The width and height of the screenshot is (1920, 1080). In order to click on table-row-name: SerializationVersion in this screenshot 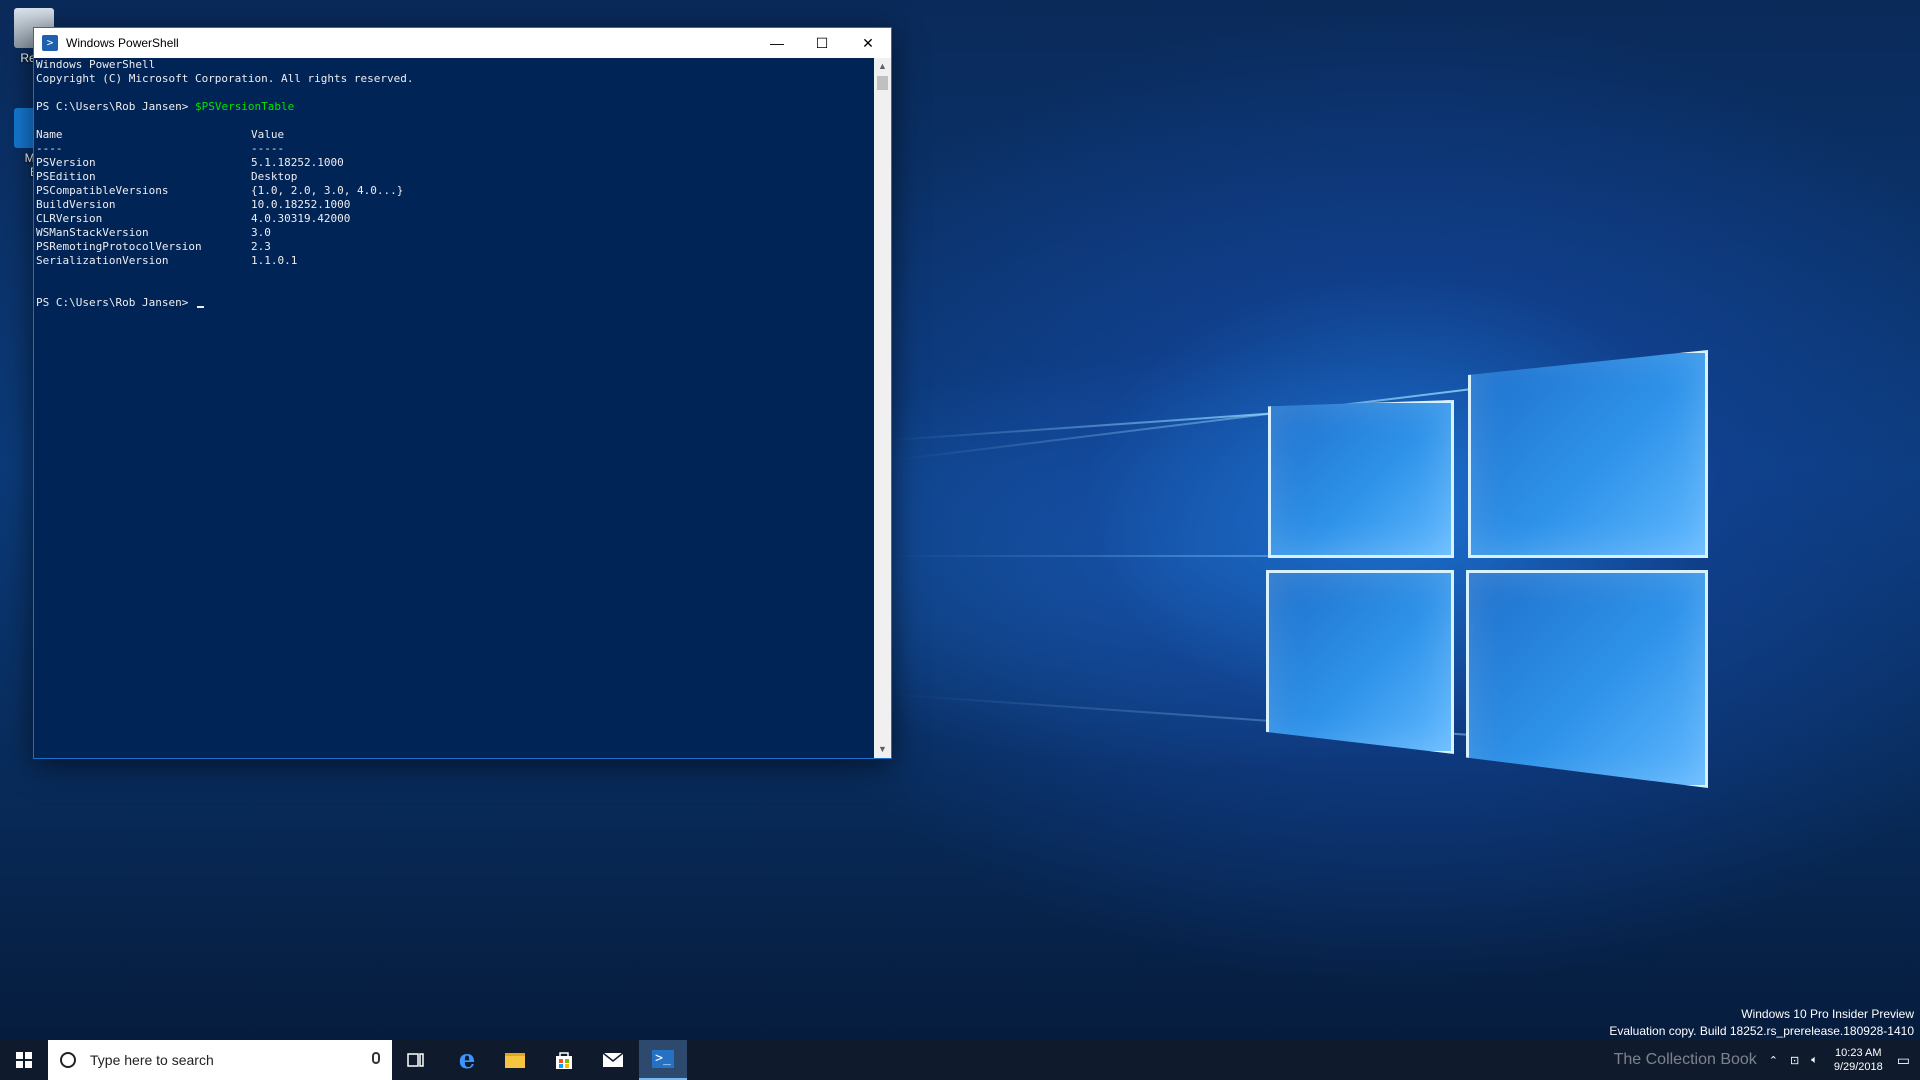, I will do `click(102, 260)`.